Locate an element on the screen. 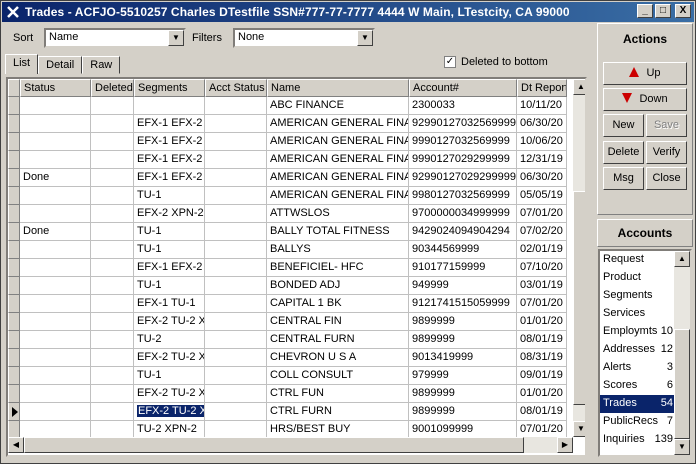 Image resolution: width=696 pixels, height=464 pixels. column-header: Segments is located at coordinates (169, 88).